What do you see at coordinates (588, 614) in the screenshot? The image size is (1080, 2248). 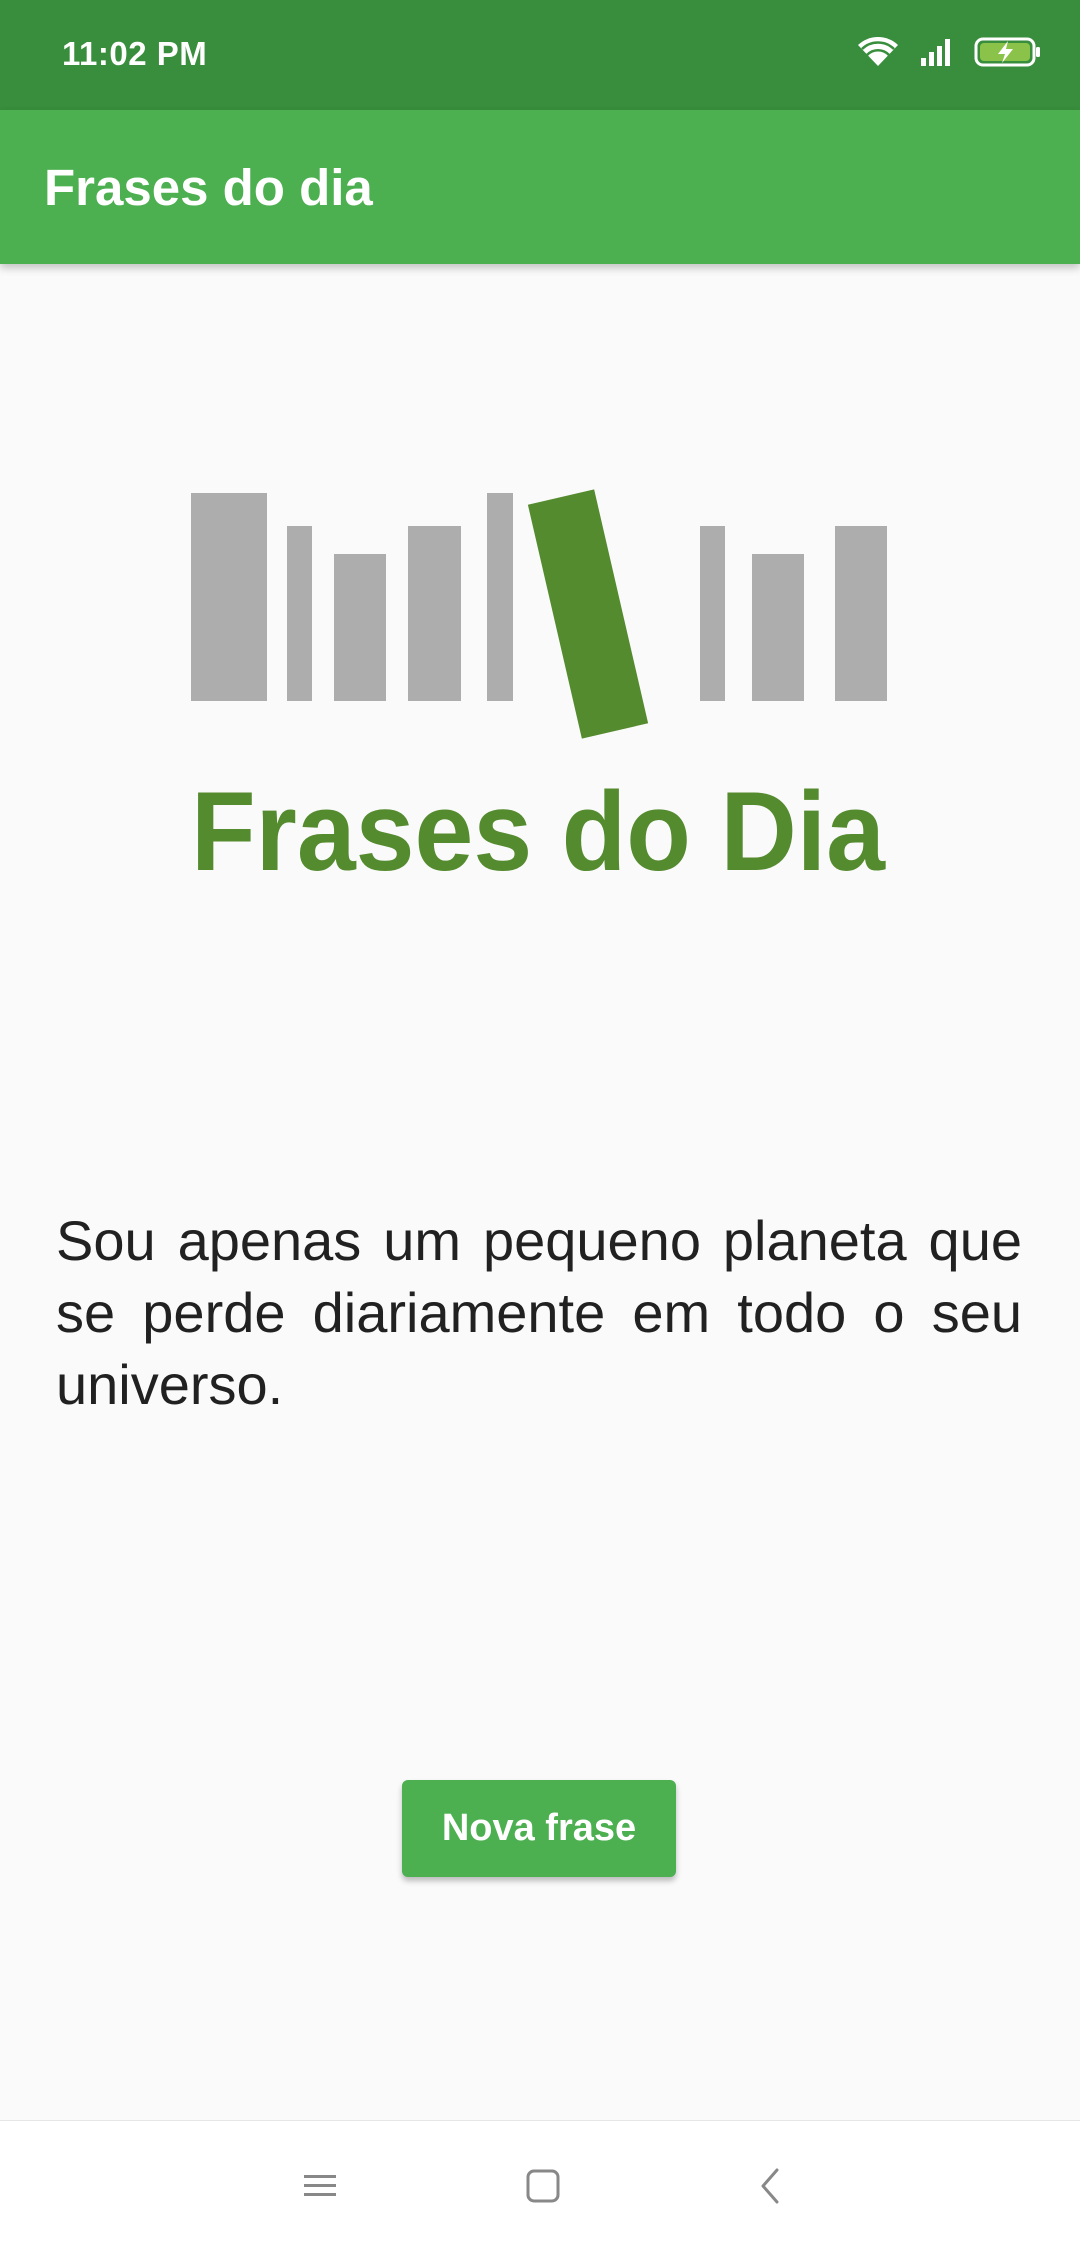 I see `logo-tilted-book` at bounding box center [588, 614].